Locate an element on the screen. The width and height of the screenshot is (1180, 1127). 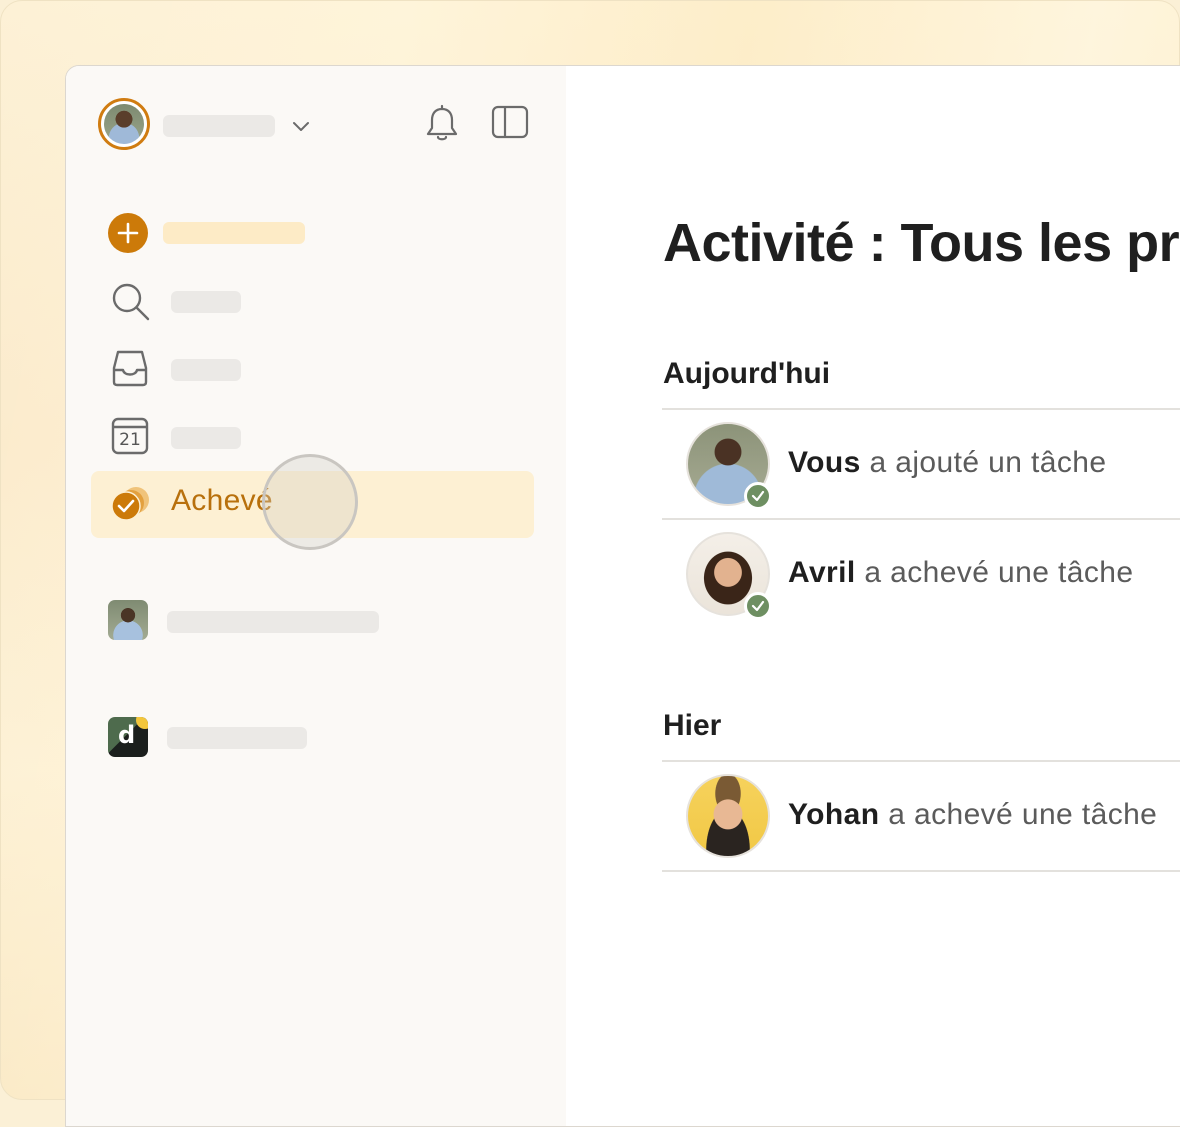
page-title: Activité : Tous les pro is located at coordinates (921, 243).